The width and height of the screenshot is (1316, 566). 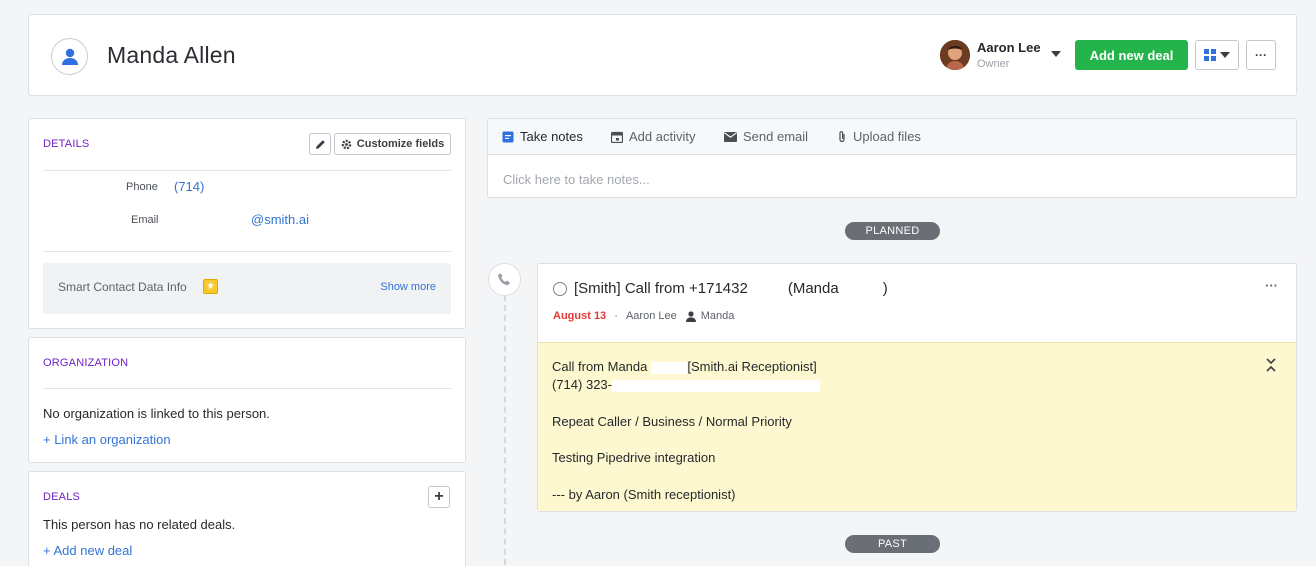 I want to click on activity-date: August 13, so click(x=580, y=316).